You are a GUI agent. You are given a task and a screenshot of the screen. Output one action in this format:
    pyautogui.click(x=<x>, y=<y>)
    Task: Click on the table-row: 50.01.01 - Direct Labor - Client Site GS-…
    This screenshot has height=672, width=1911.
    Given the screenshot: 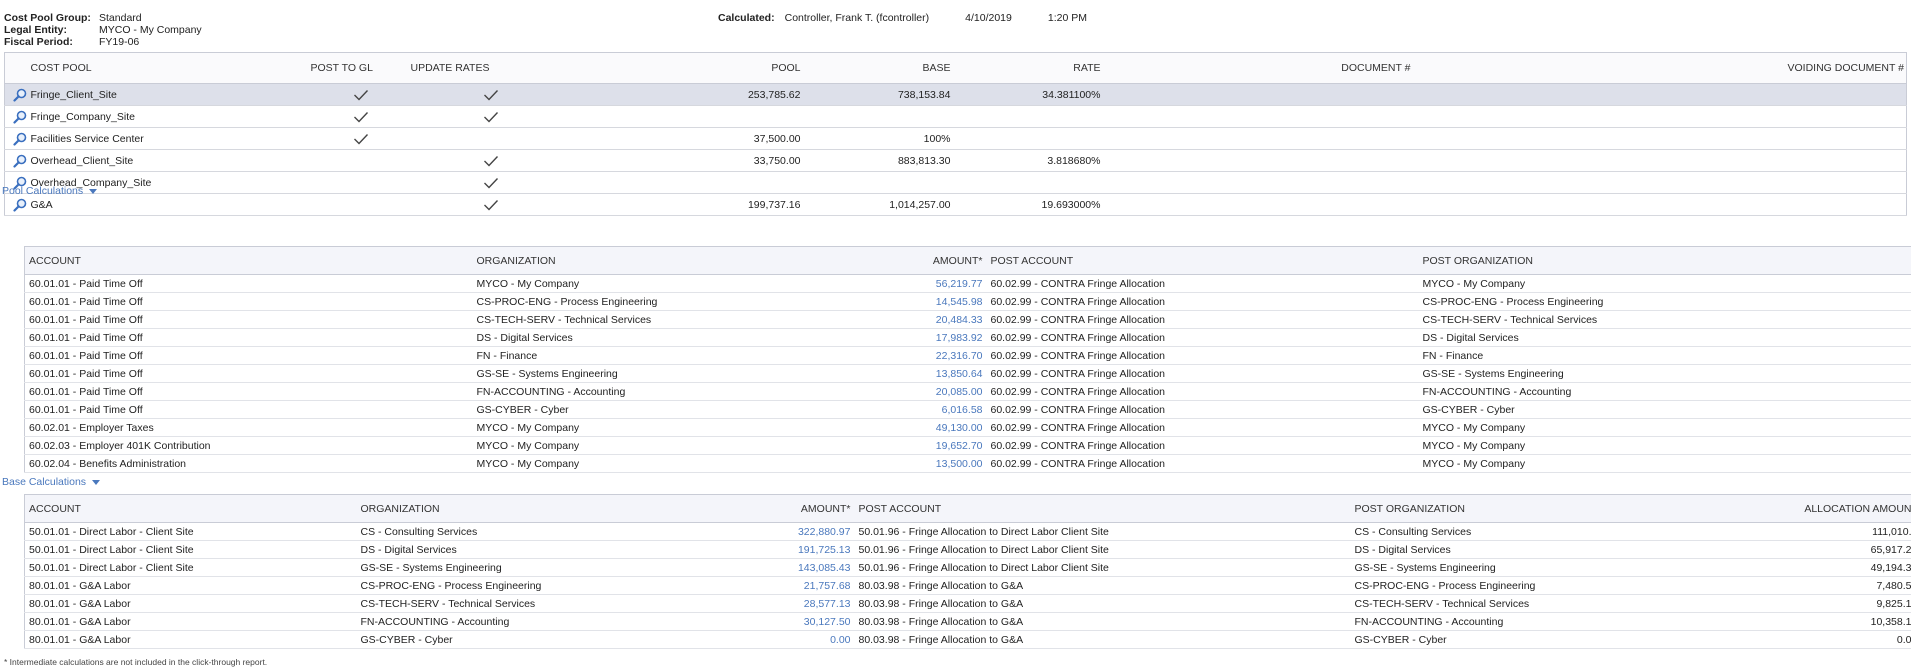 What is the action you would take?
    pyautogui.click(x=967, y=567)
    